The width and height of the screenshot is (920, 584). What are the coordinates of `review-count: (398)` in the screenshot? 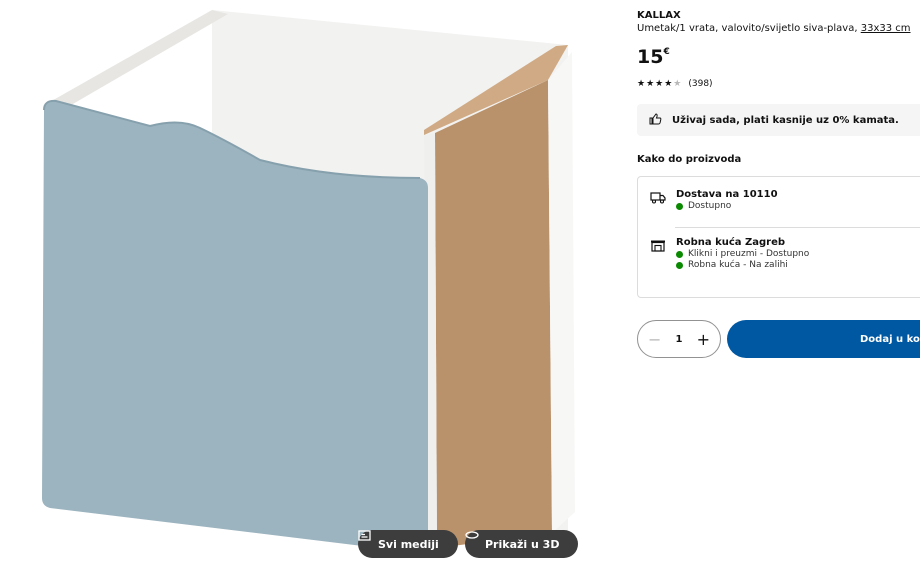 It's located at (700, 84).